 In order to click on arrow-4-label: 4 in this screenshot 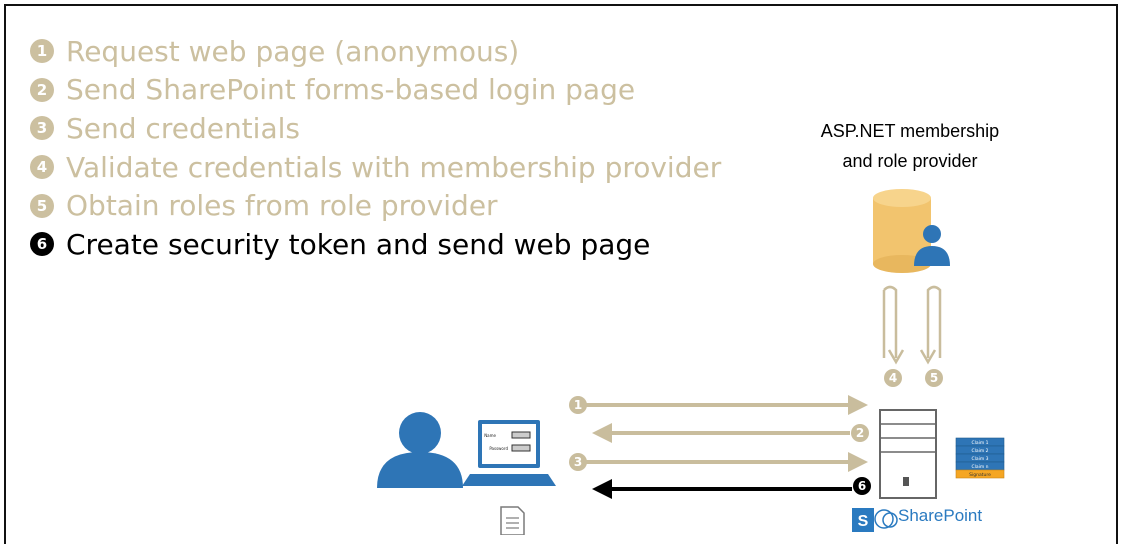, I will do `click(893, 378)`.